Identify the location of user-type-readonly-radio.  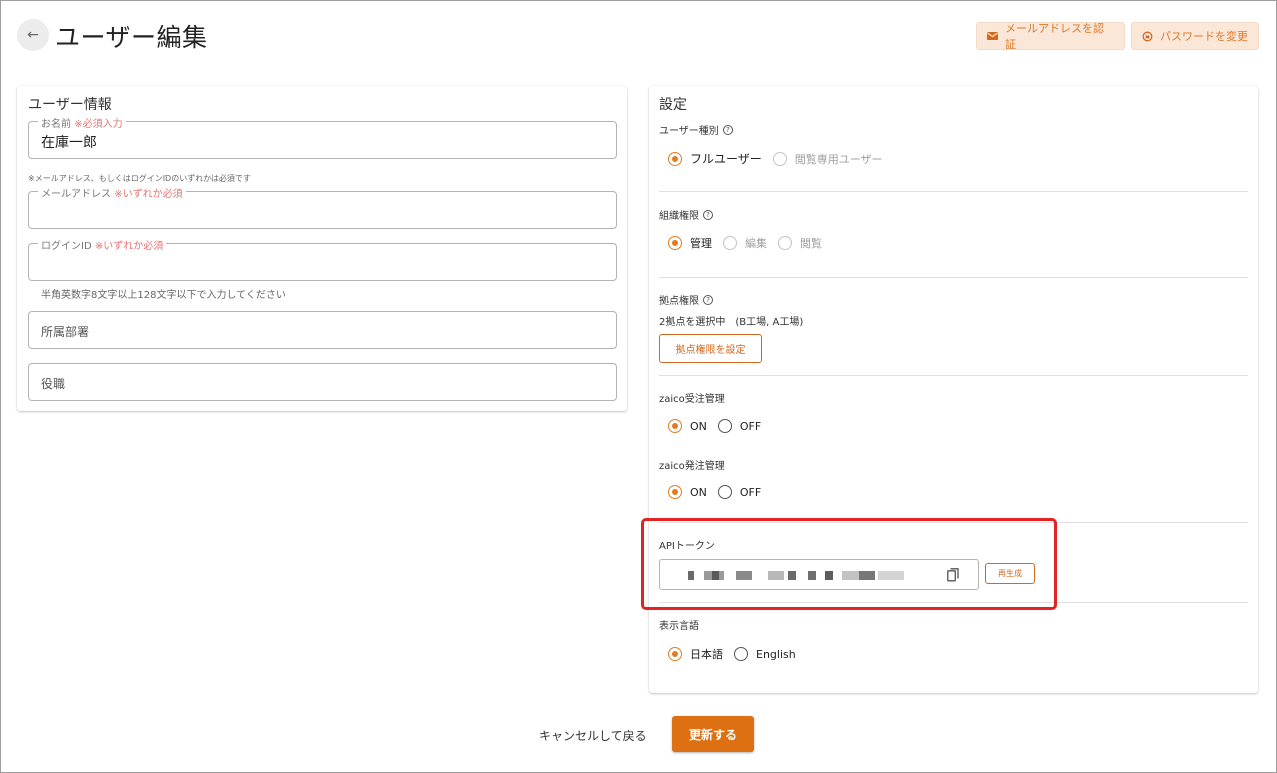
(779, 158).